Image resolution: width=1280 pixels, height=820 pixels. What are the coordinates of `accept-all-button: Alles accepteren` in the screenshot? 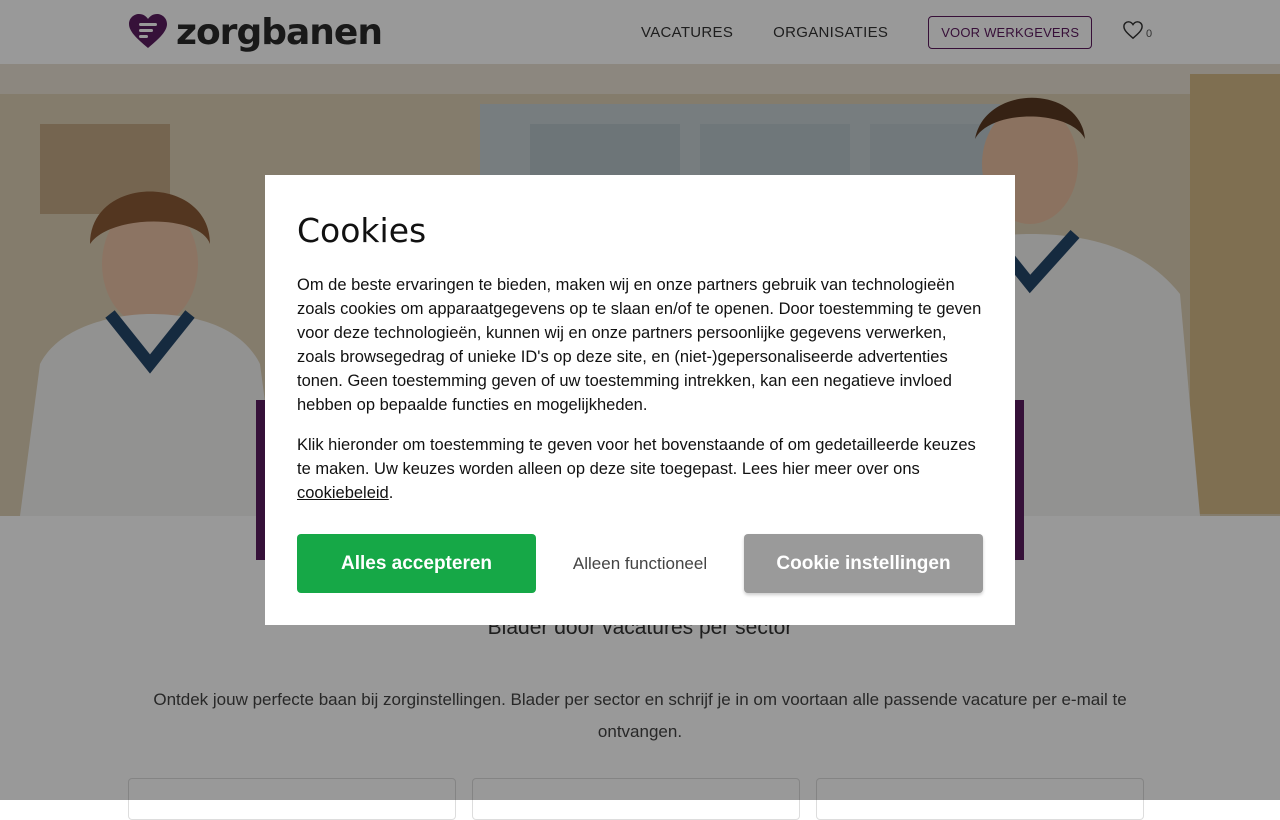 It's located at (416, 563).